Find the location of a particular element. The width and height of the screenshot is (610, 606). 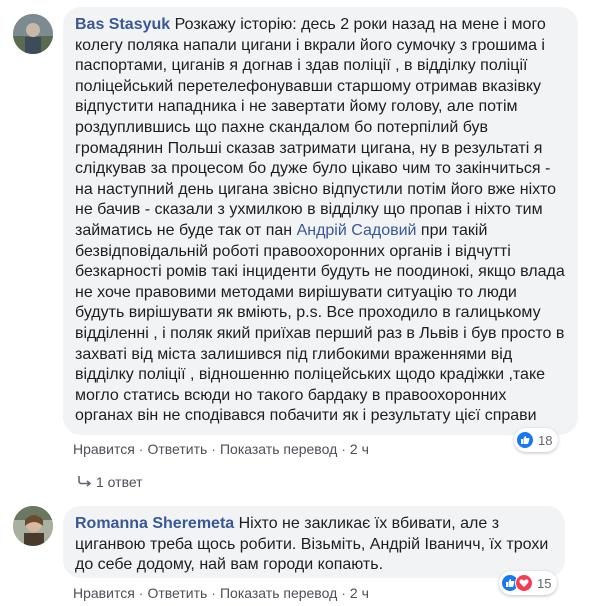

comment-author: Romanna Sheremeta is located at coordinates (154, 523).